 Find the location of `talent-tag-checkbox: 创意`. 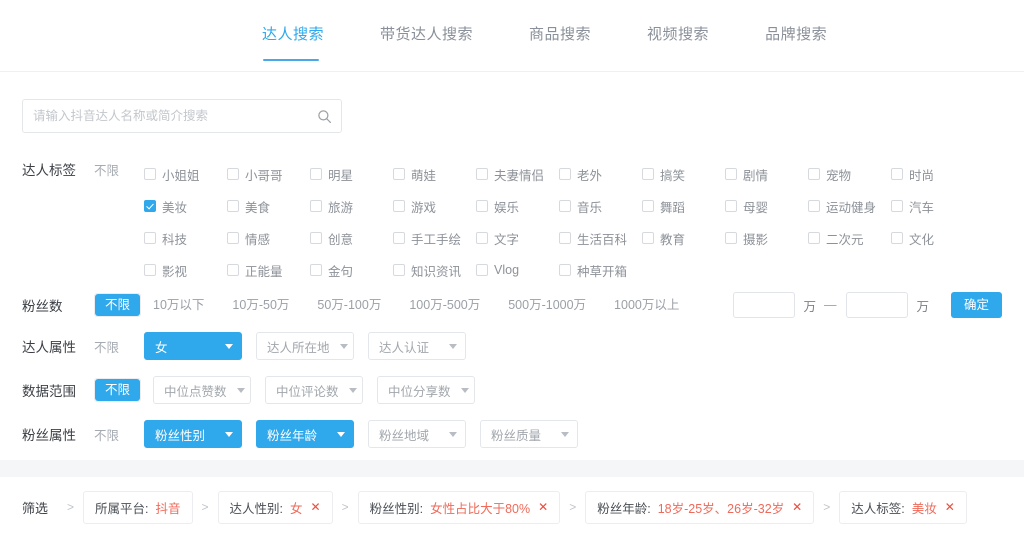

talent-tag-checkbox: 创意 is located at coordinates (351, 238).